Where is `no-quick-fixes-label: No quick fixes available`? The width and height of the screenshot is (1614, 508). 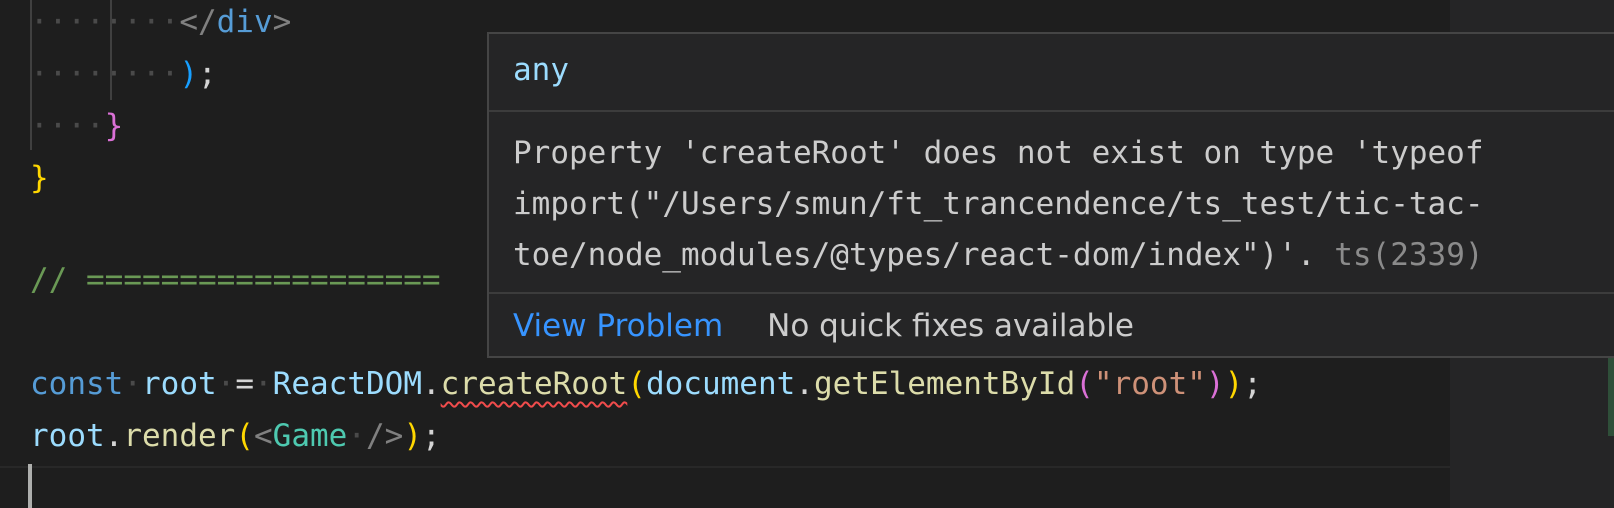 no-quick-fixes-label: No quick fixes available is located at coordinates (950, 326).